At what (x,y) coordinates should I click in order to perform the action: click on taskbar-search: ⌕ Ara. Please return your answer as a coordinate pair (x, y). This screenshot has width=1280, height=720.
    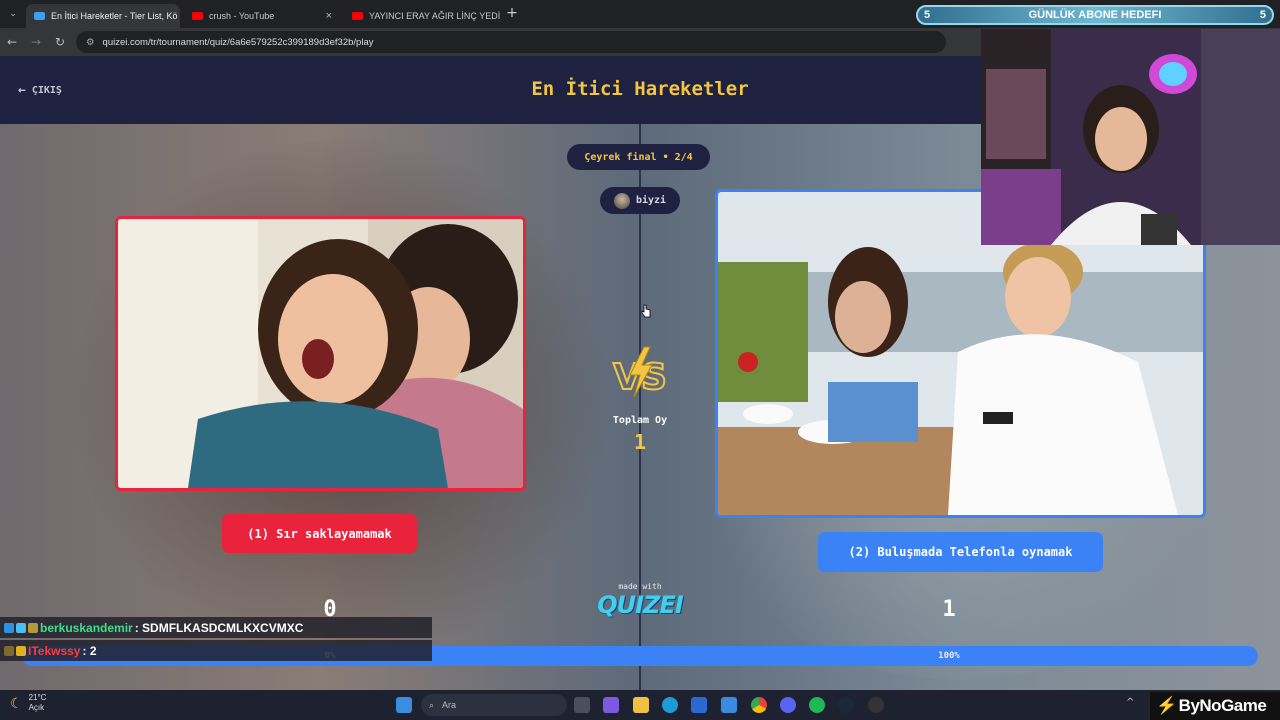
    Looking at the image, I should click on (494, 705).